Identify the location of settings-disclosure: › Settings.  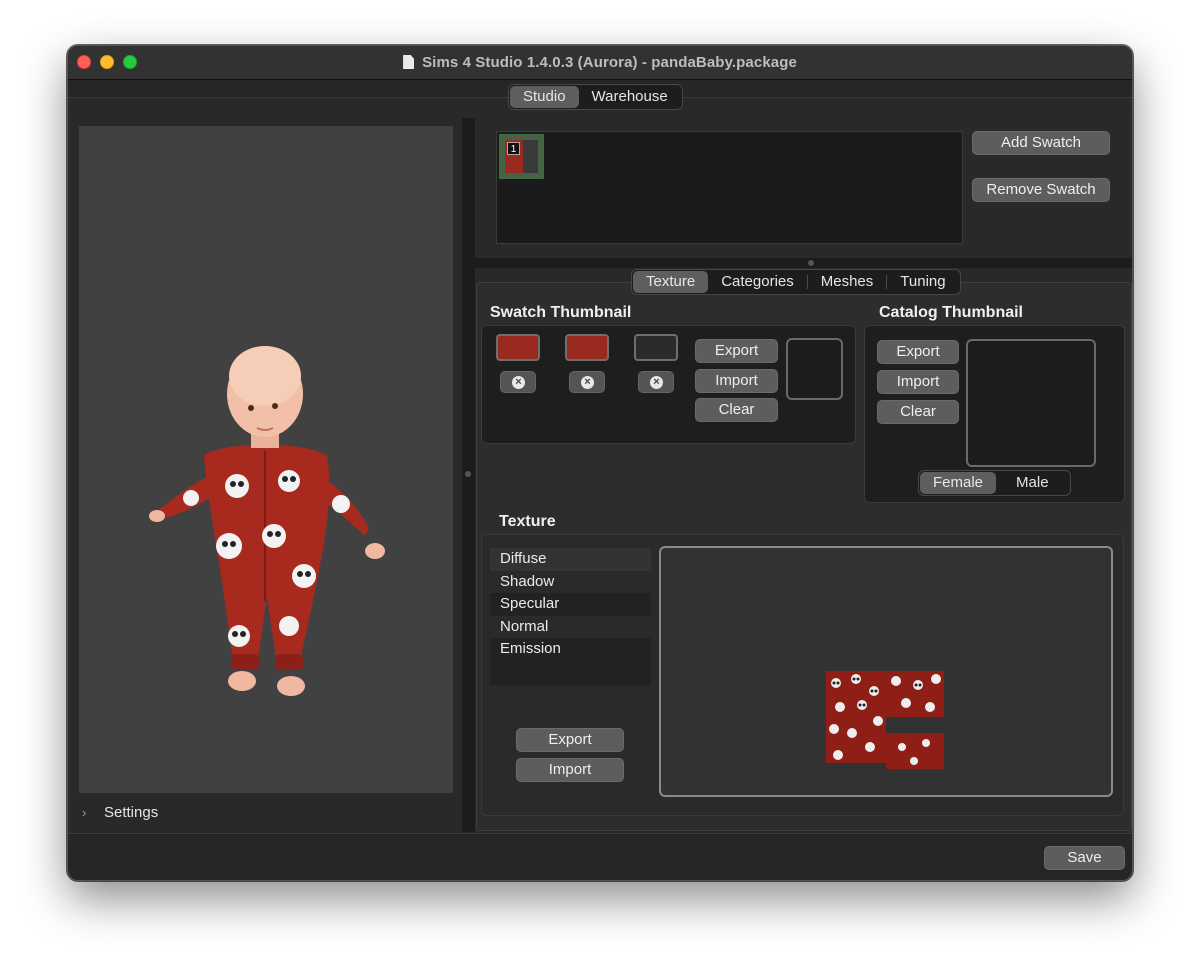
(120, 812).